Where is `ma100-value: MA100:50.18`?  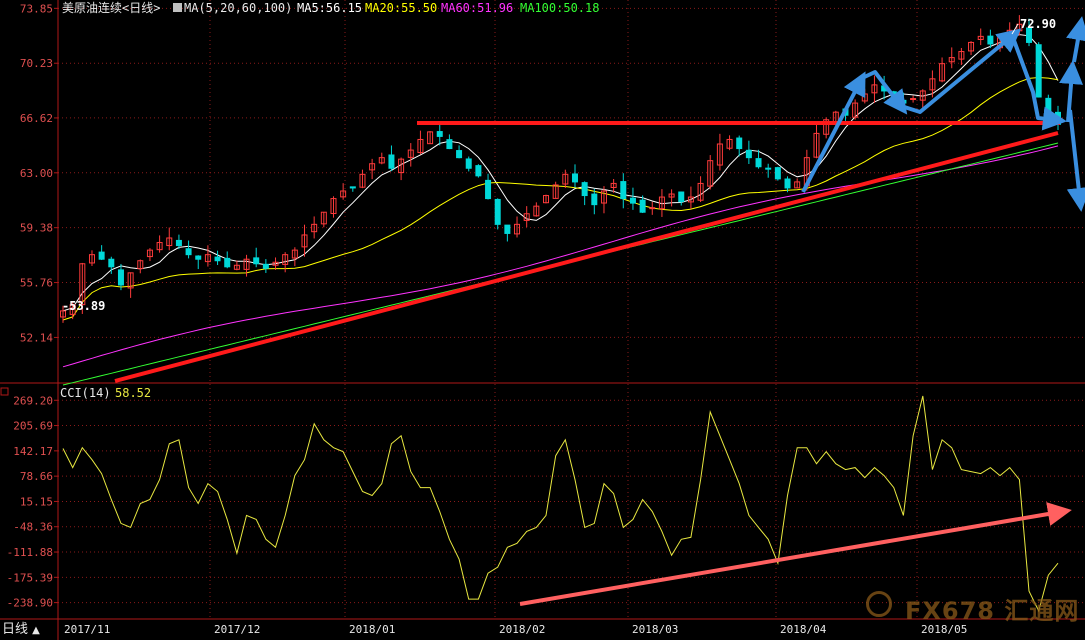 ma100-value: MA100:50.18 is located at coordinates (559, 8).